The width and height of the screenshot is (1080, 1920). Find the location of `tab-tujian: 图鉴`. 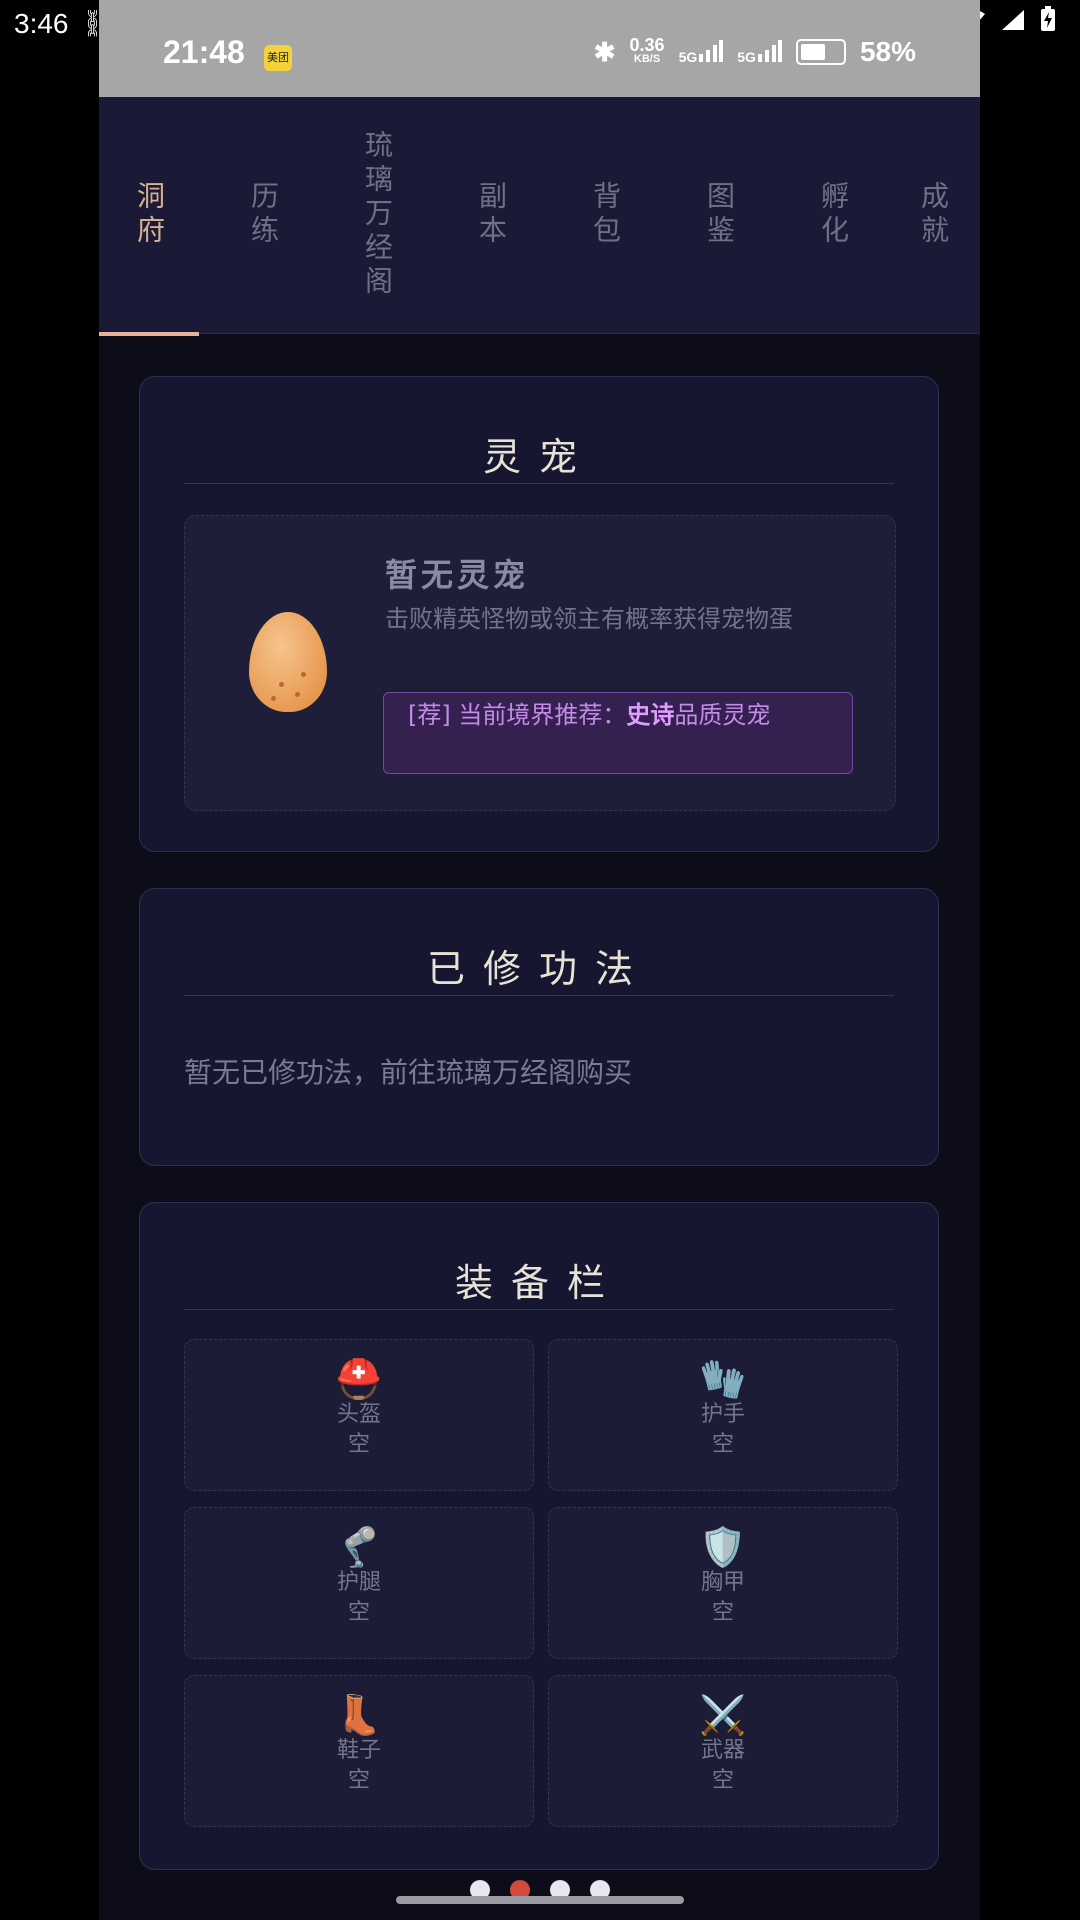

tab-tujian: 图鉴 is located at coordinates (719, 215).